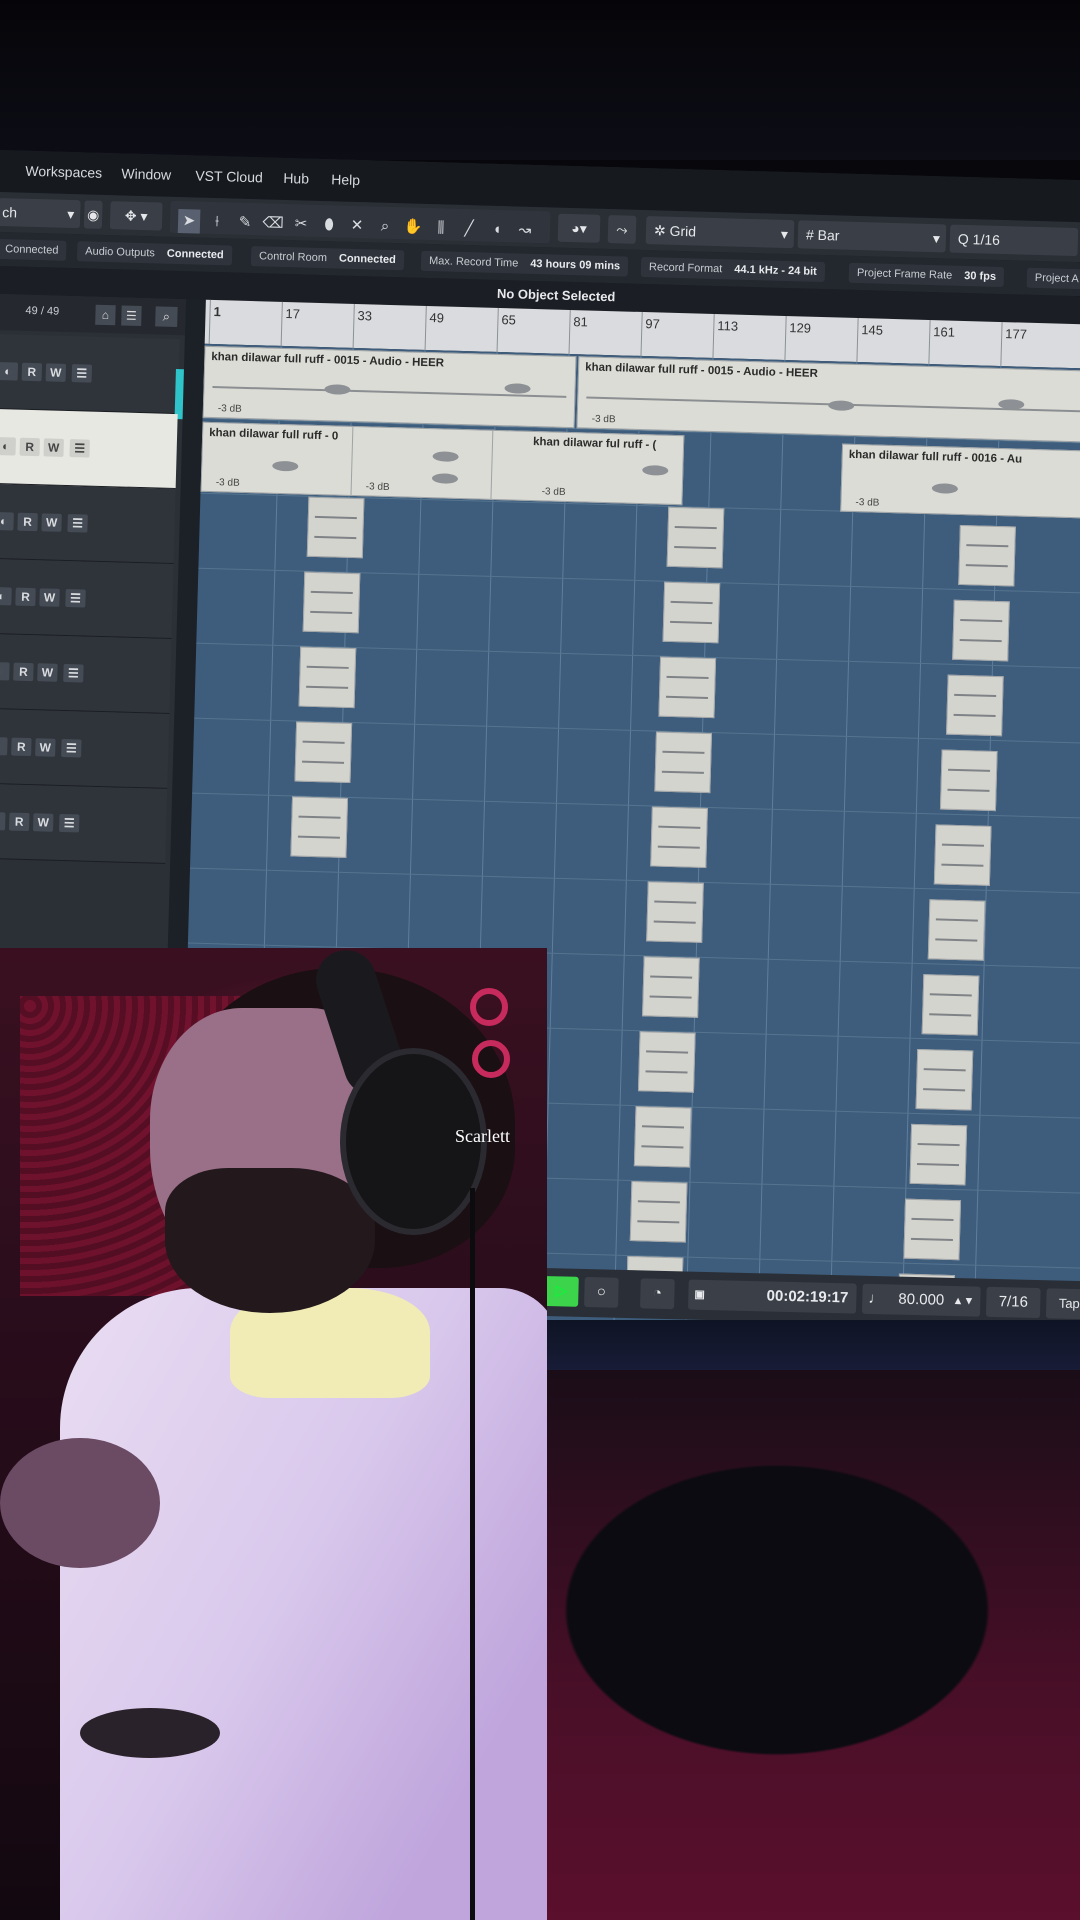 The height and width of the screenshot is (1920, 1080). Describe the element at coordinates (131, 316) in the screenshot. I see `list-icon: ☰` at that location.